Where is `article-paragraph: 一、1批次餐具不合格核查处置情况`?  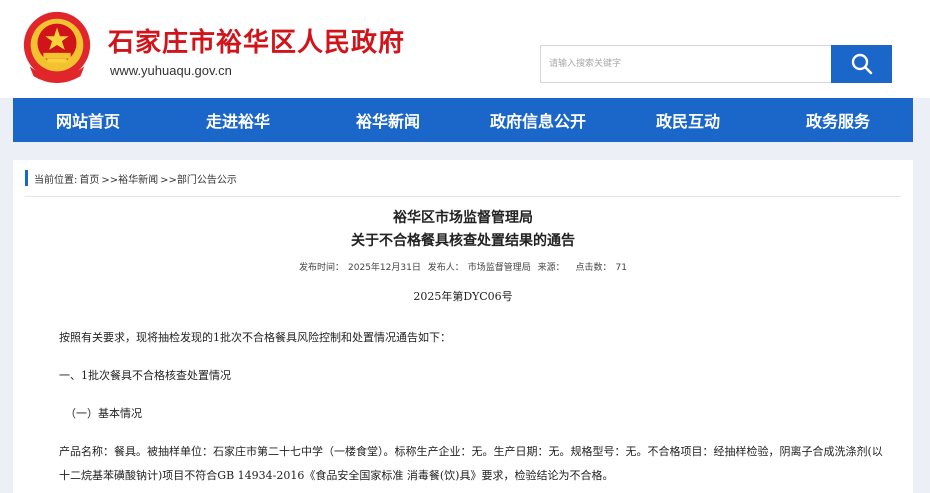
article-paragraph: 一、1批次餐具不合格核查处置情况 is located at coordinates (145, 375).